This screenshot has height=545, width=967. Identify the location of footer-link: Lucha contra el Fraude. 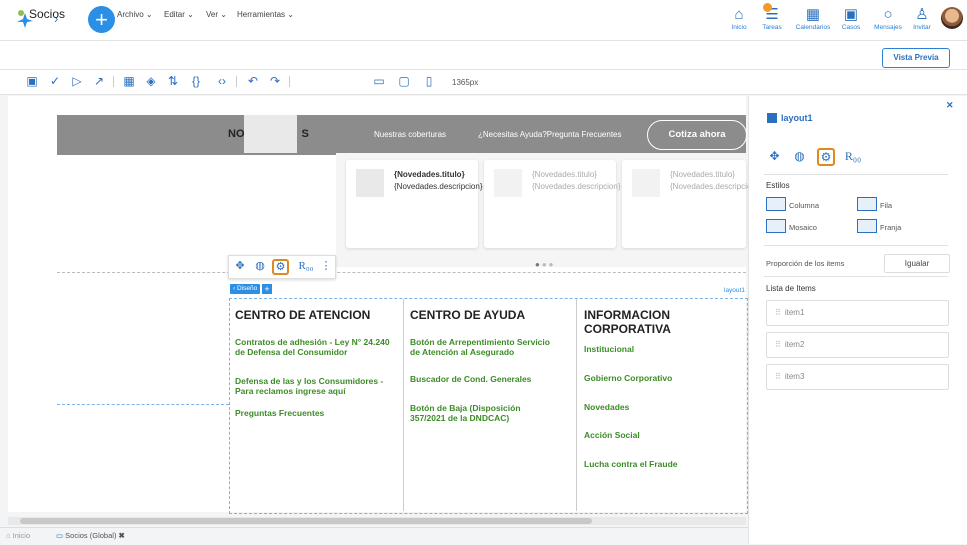
(631, 464).